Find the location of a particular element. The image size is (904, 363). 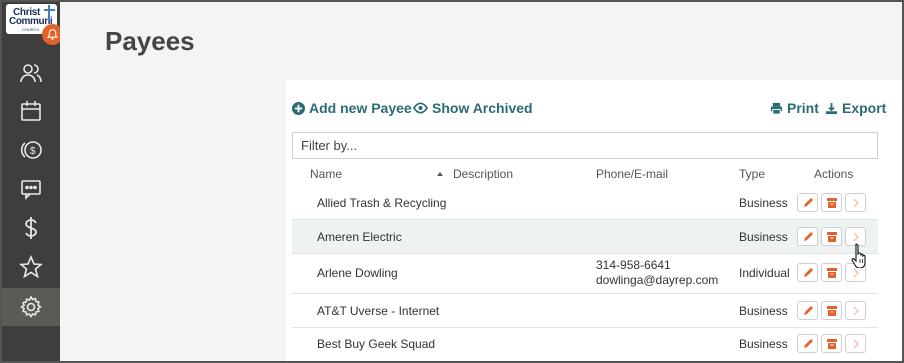

dollar-icon is located at coordinates (31, 228).